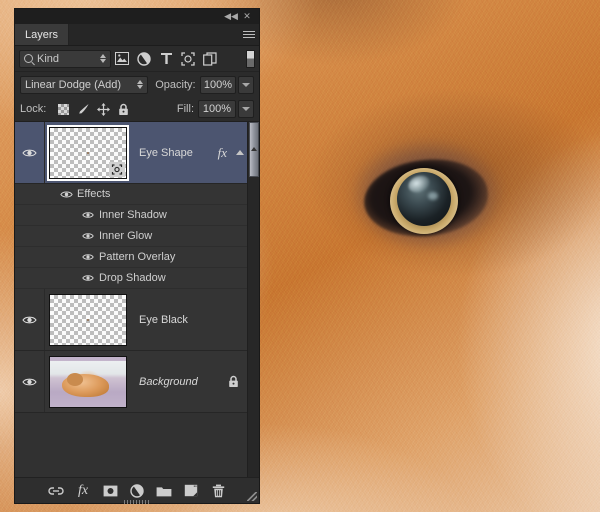 The width and height of the screenshot is (600, 512). I want to click on effect-row-drop-shadow: Drop Shadow, so click(131, 278).